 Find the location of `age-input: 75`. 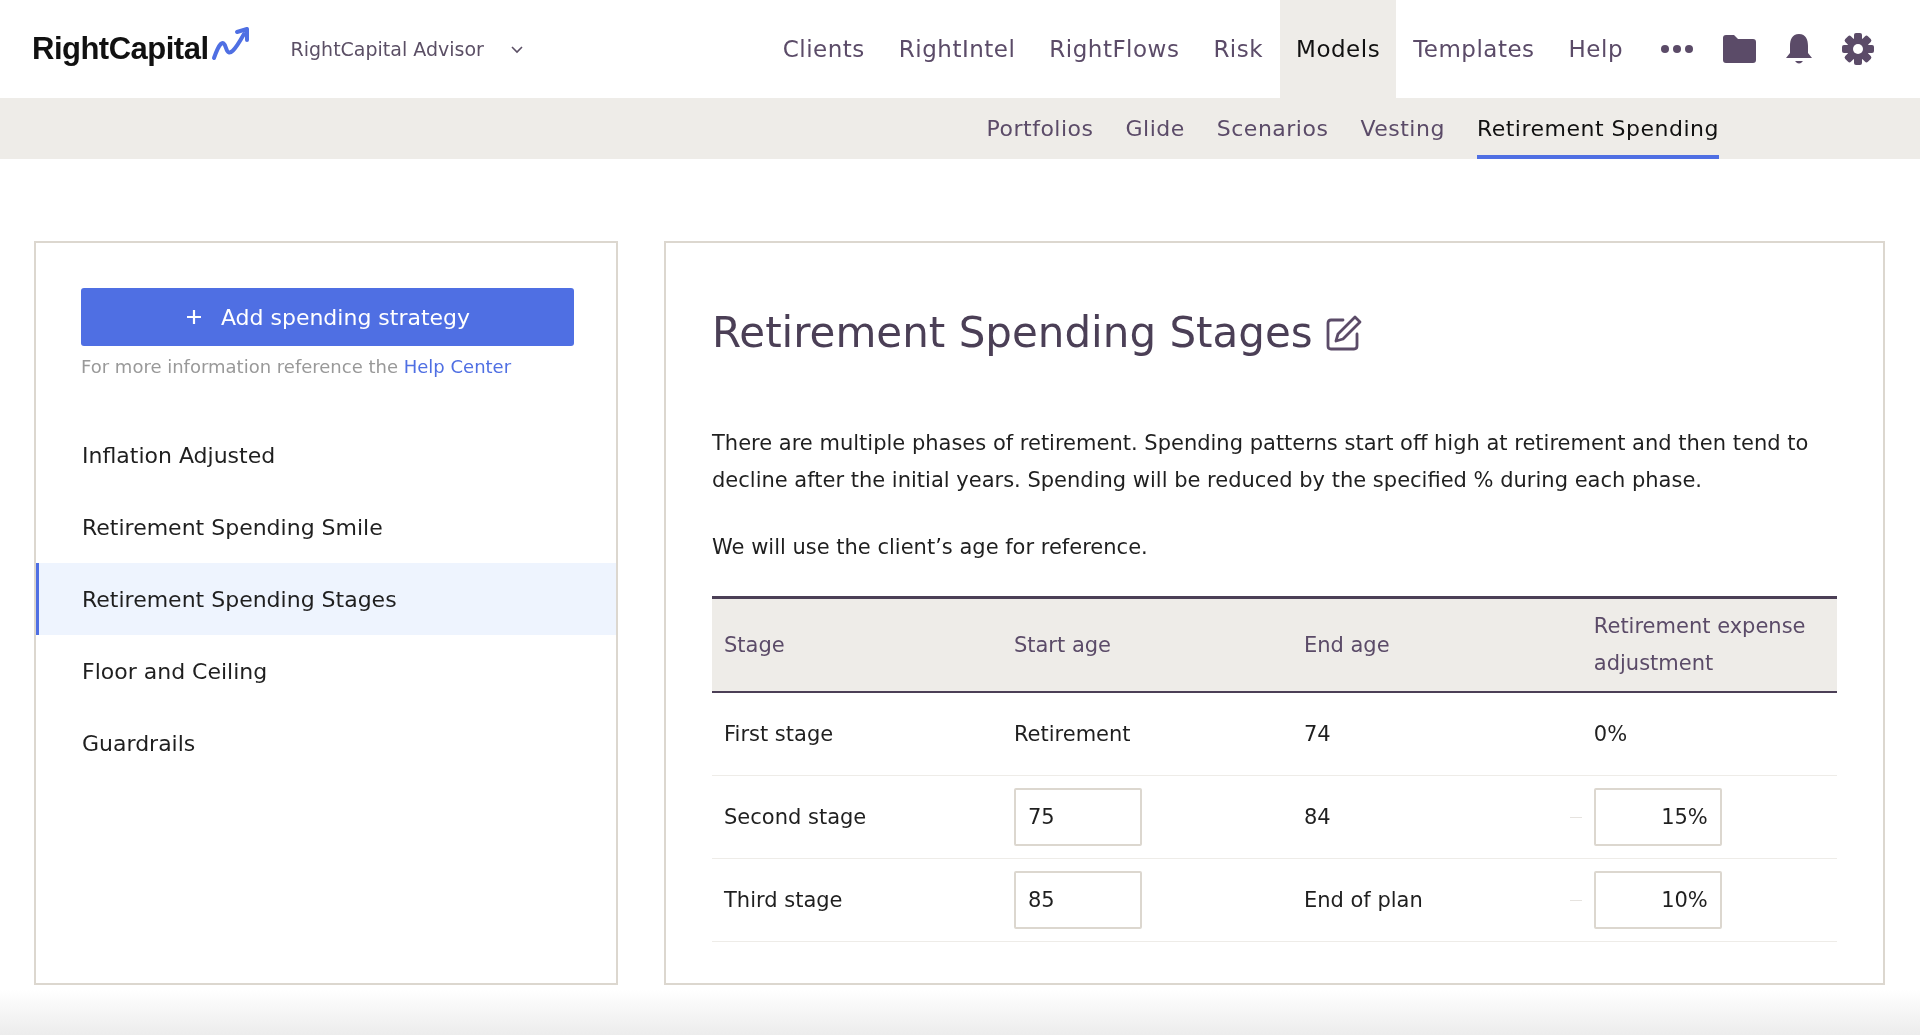

age-input: 75 is located at coordinates (1077, 817).